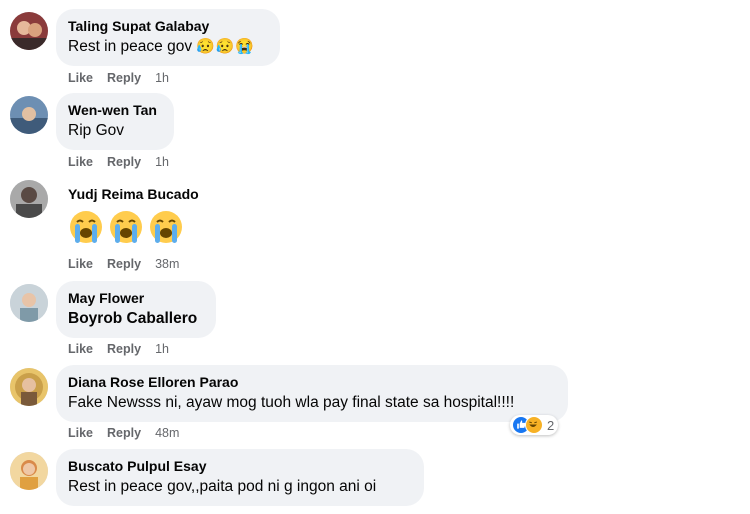 The height and width of the screenshot is (514, 750). I want to click on comment-bubble: Wen-wen Tan Rip Gov, so click(115, 121).